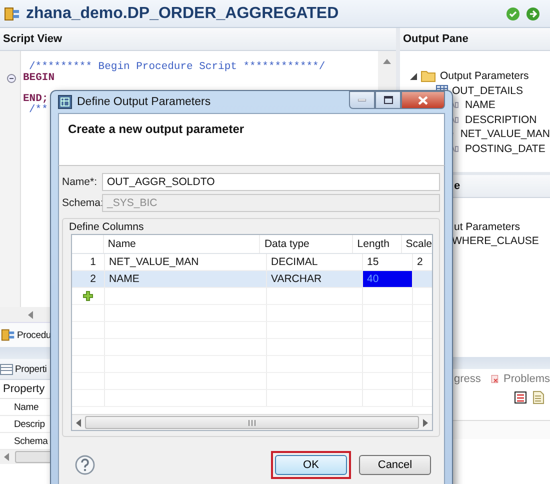 The height and width of the screenshot is (484, 550). What do you see at coordinates (457, 186) in the screenshot?
I see `pane-title: e` at bounding box center [457, 186].